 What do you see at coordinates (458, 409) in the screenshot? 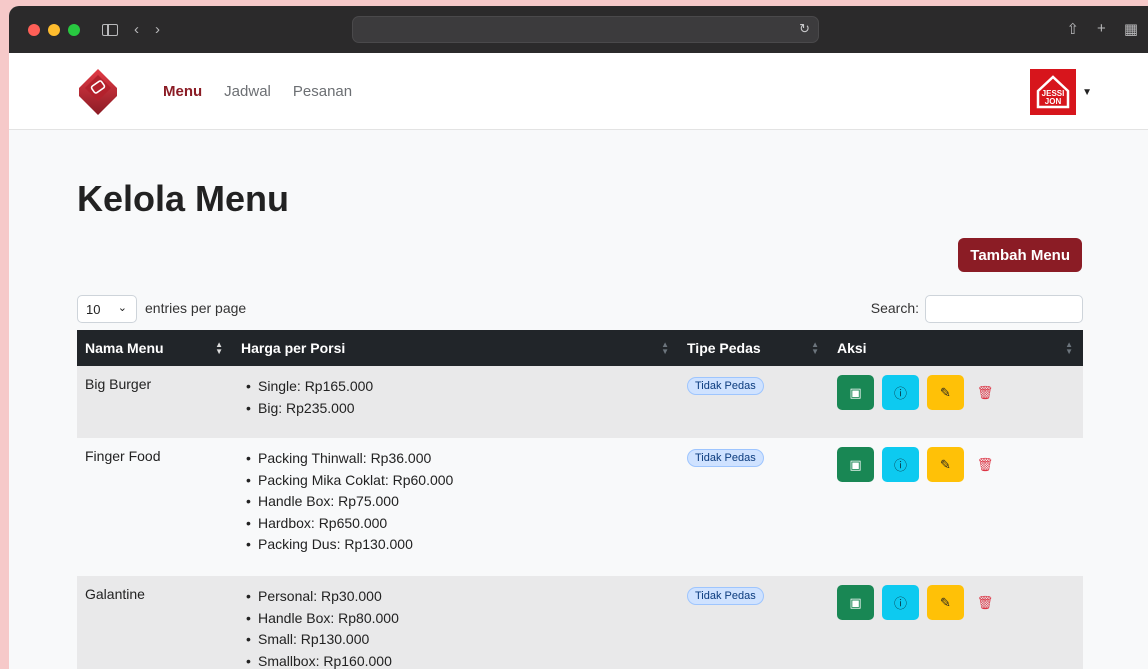
I see `price-item: Big: Rp235.000` at bounding box center [458, 409].